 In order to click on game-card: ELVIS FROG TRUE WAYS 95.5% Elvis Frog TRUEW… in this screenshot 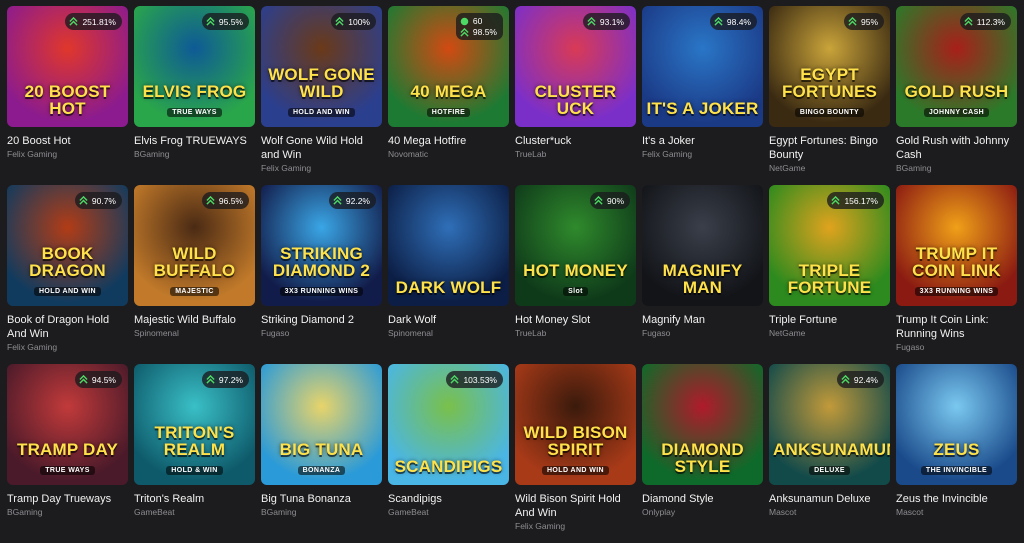, I will do `click(194, 95)`.